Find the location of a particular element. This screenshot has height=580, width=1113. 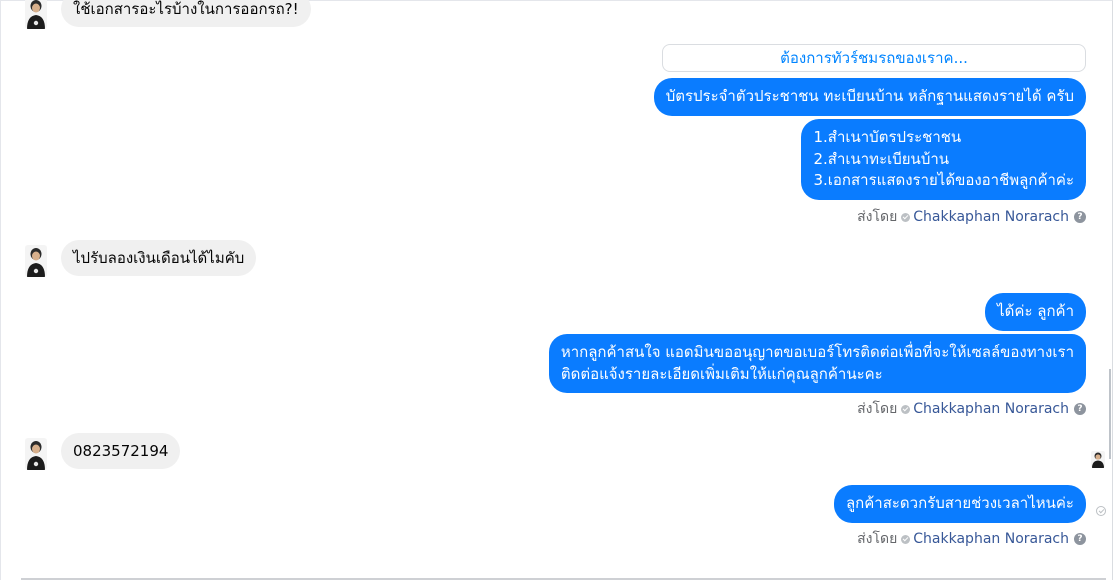

seen-by-avatar is located at coordinates (1098, 459).